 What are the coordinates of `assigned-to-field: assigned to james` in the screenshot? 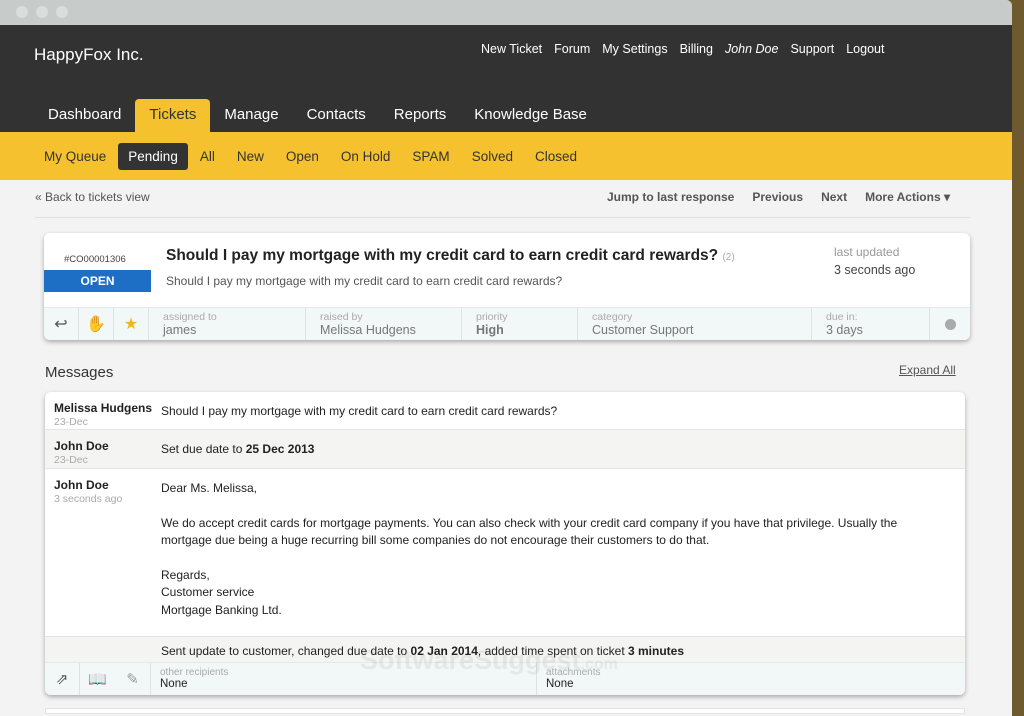 It's located at (227, 324).